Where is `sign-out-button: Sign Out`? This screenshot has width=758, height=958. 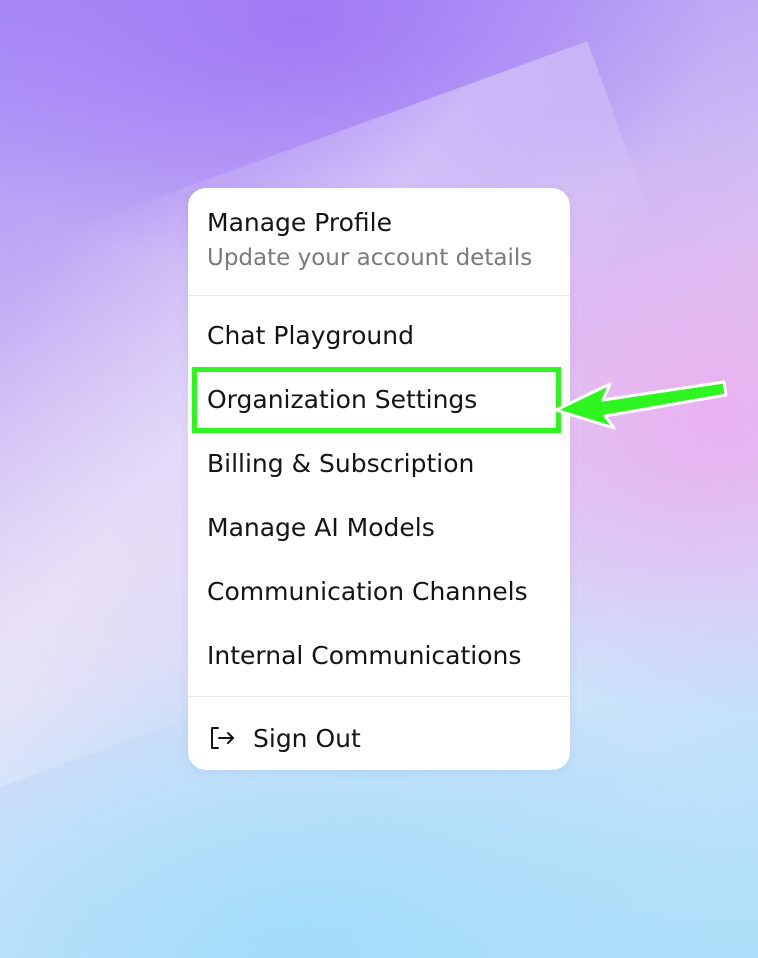 sign-out-button: Sign Out is located at coordinates (284, 738).